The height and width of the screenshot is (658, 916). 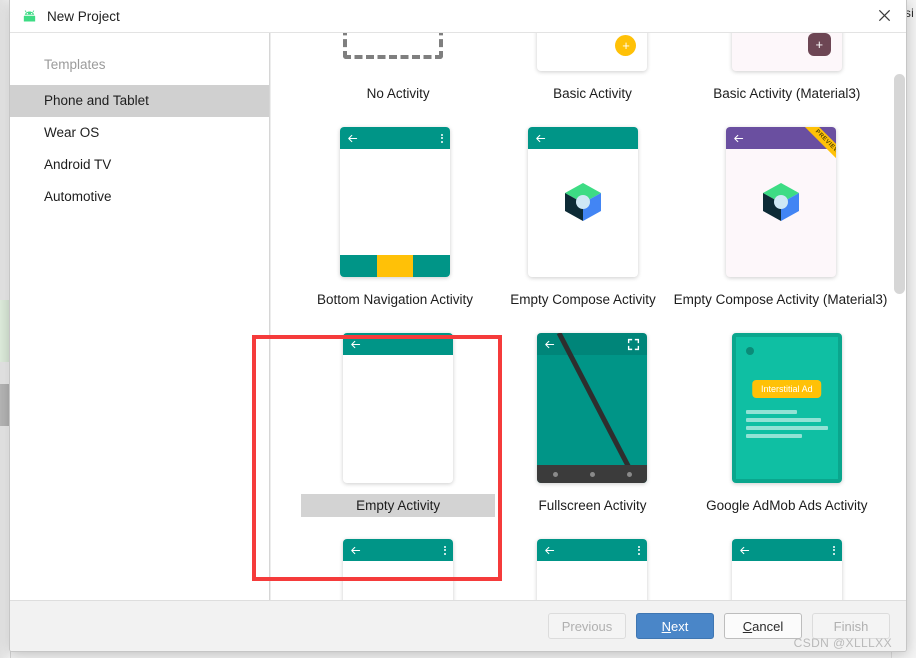 I want to click on template-card-basic-activity-material3: + Basic Activity (Material3), so click(x=787, y=69).